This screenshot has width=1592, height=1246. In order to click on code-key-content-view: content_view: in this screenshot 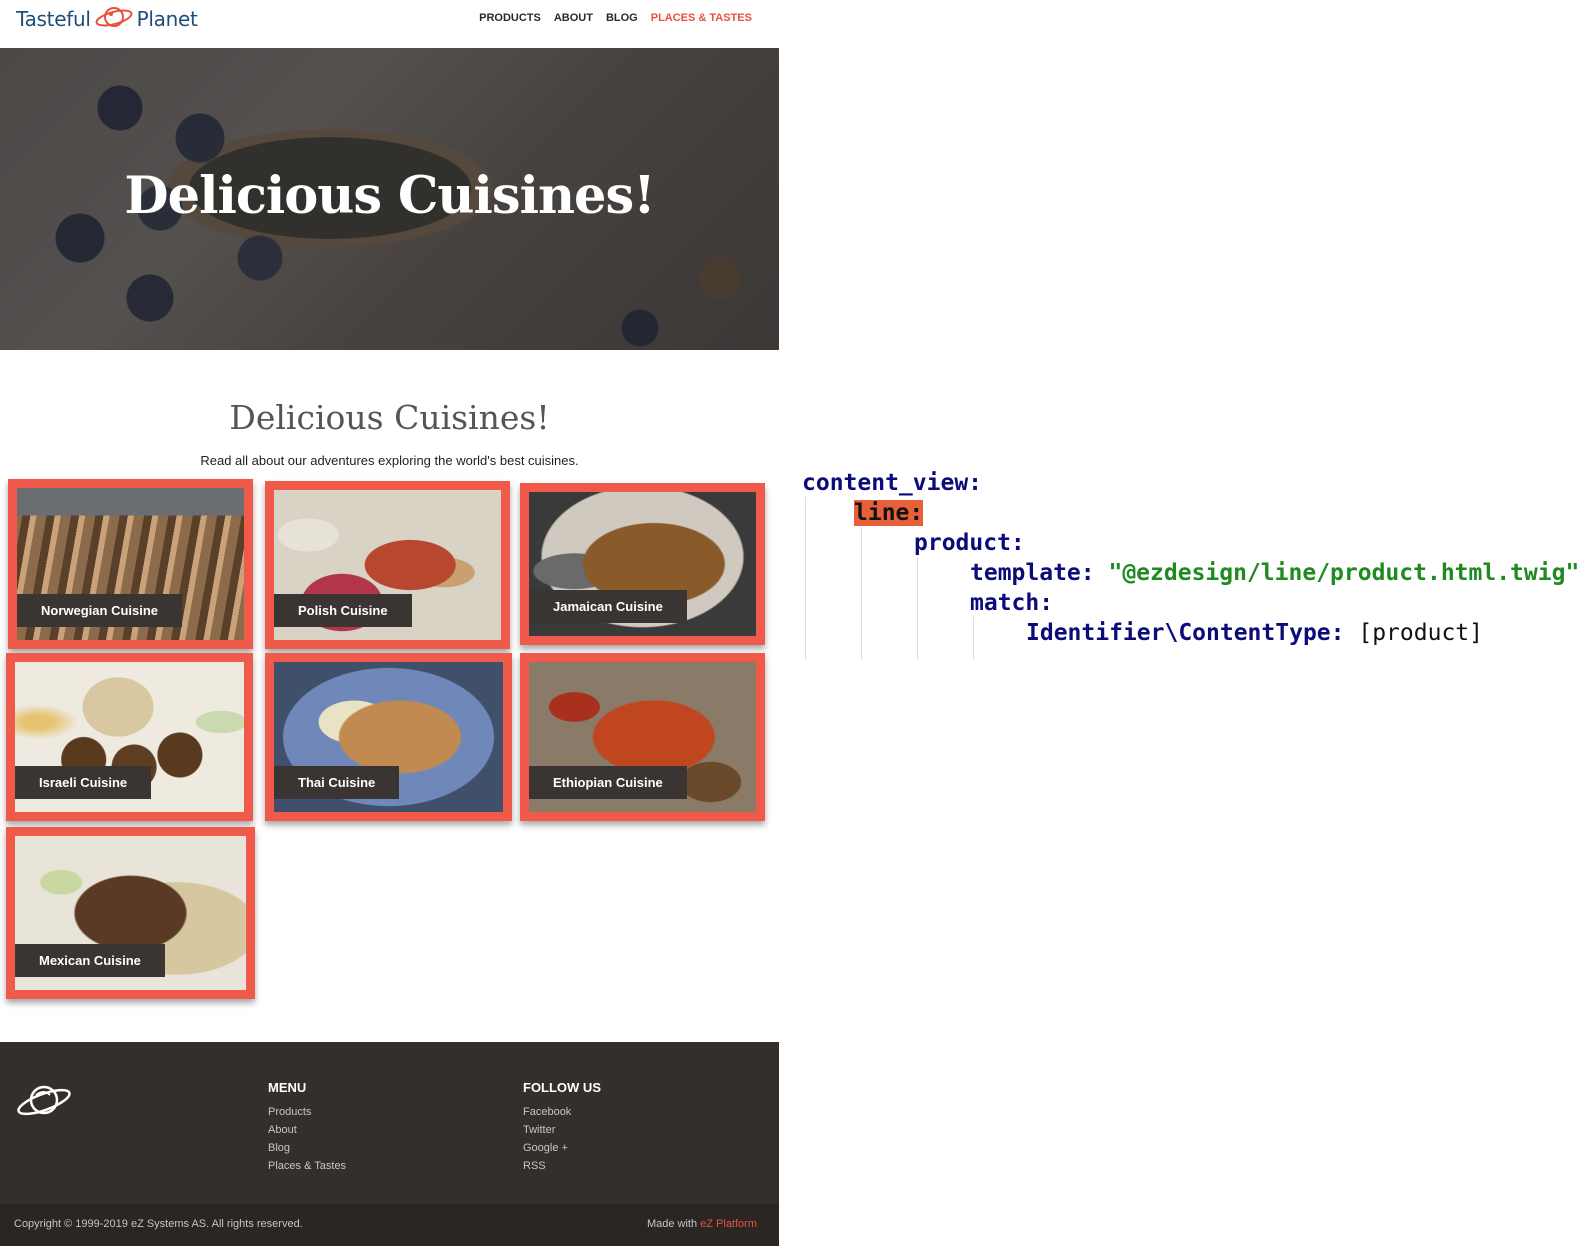, I will do `click(892, 483)`.